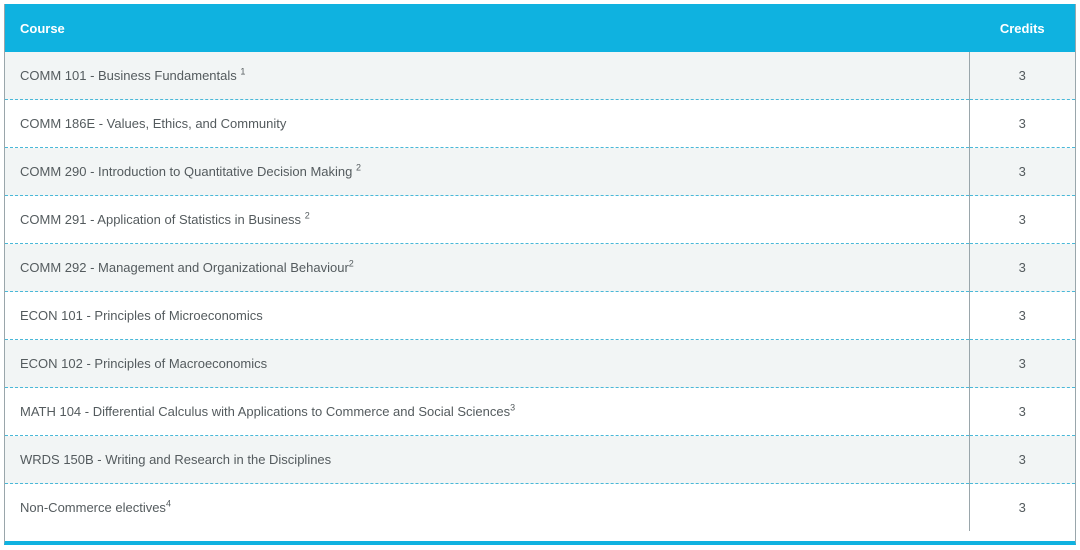  What do you see at coordinates (141, 315) in the screenshot?
I see `course-name: ECON 101 - Principles of Microeconomics` at bounding box center [141, 315].